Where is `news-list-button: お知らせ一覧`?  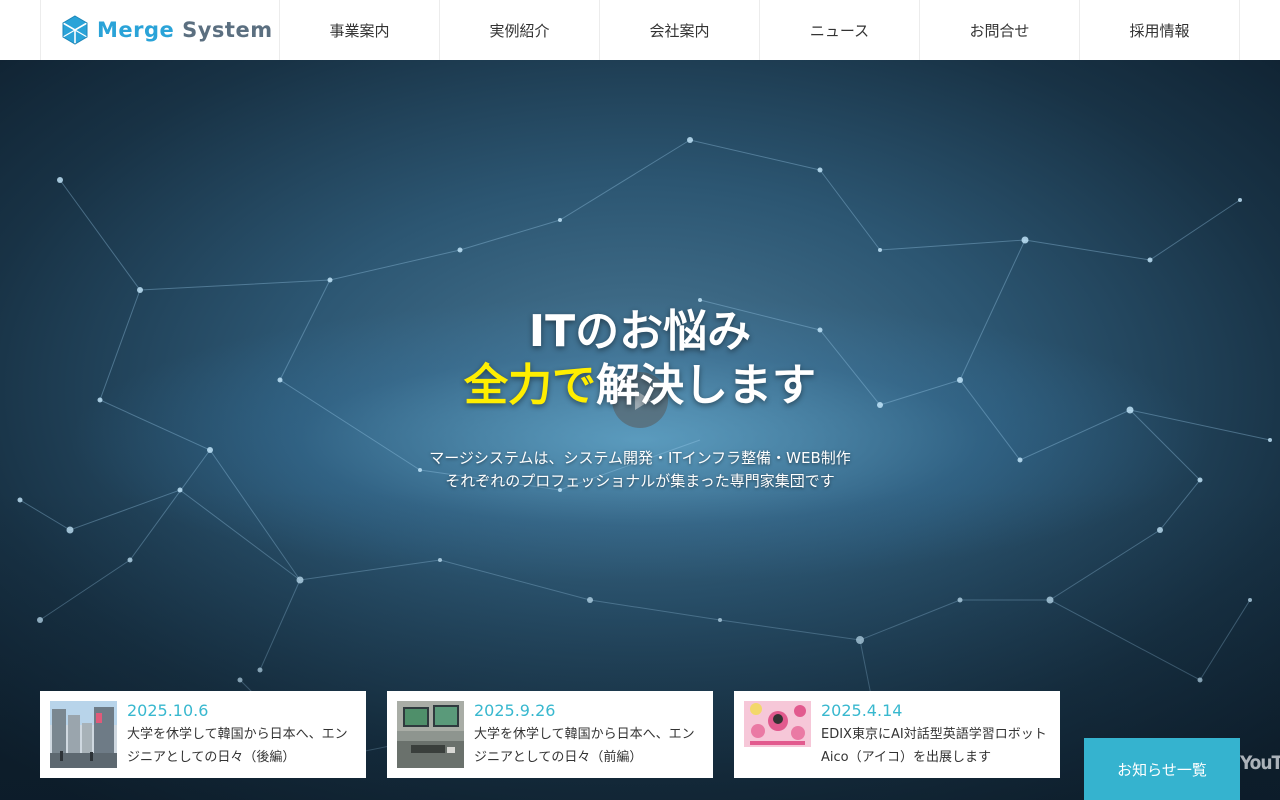 news-list-button: お知らせ一覧 is located at coordinates (1162, 769).